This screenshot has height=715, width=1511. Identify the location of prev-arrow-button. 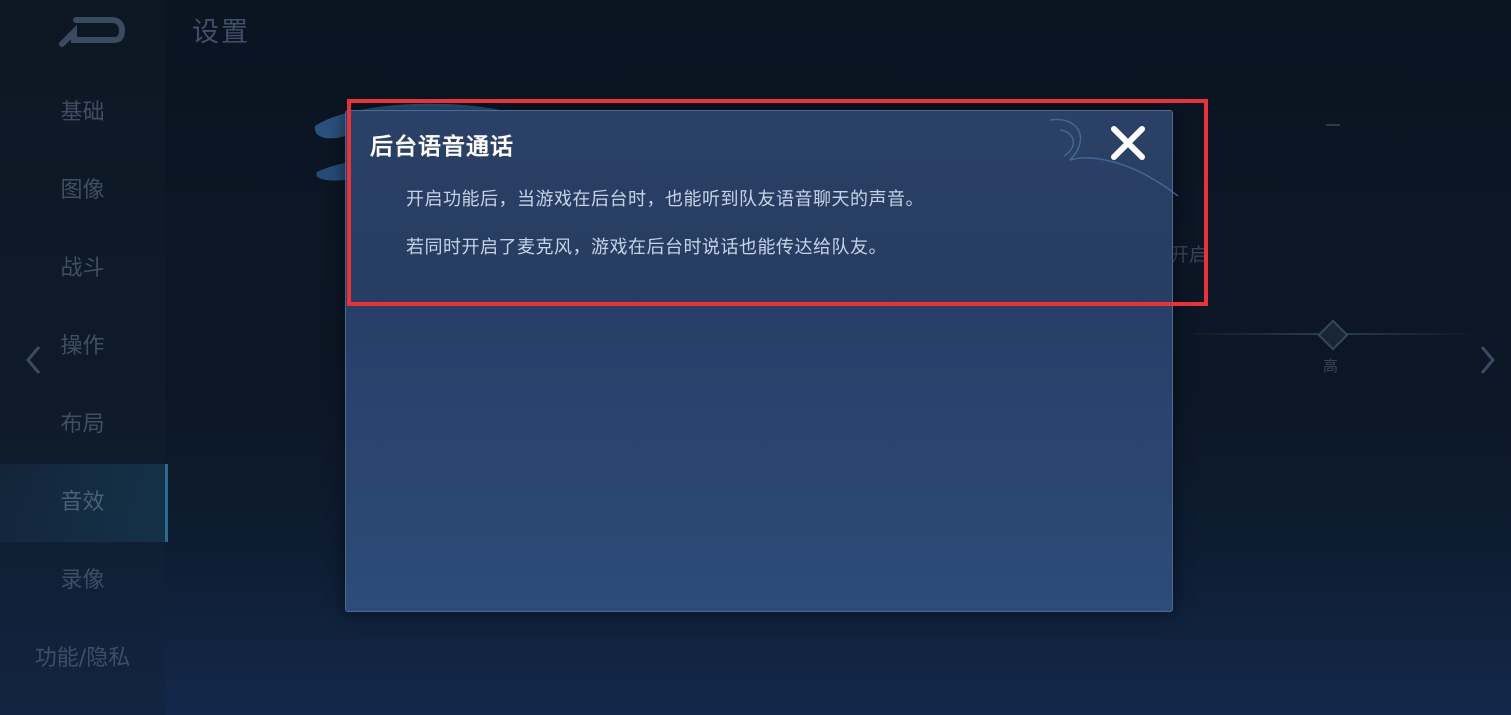
(33, 360).